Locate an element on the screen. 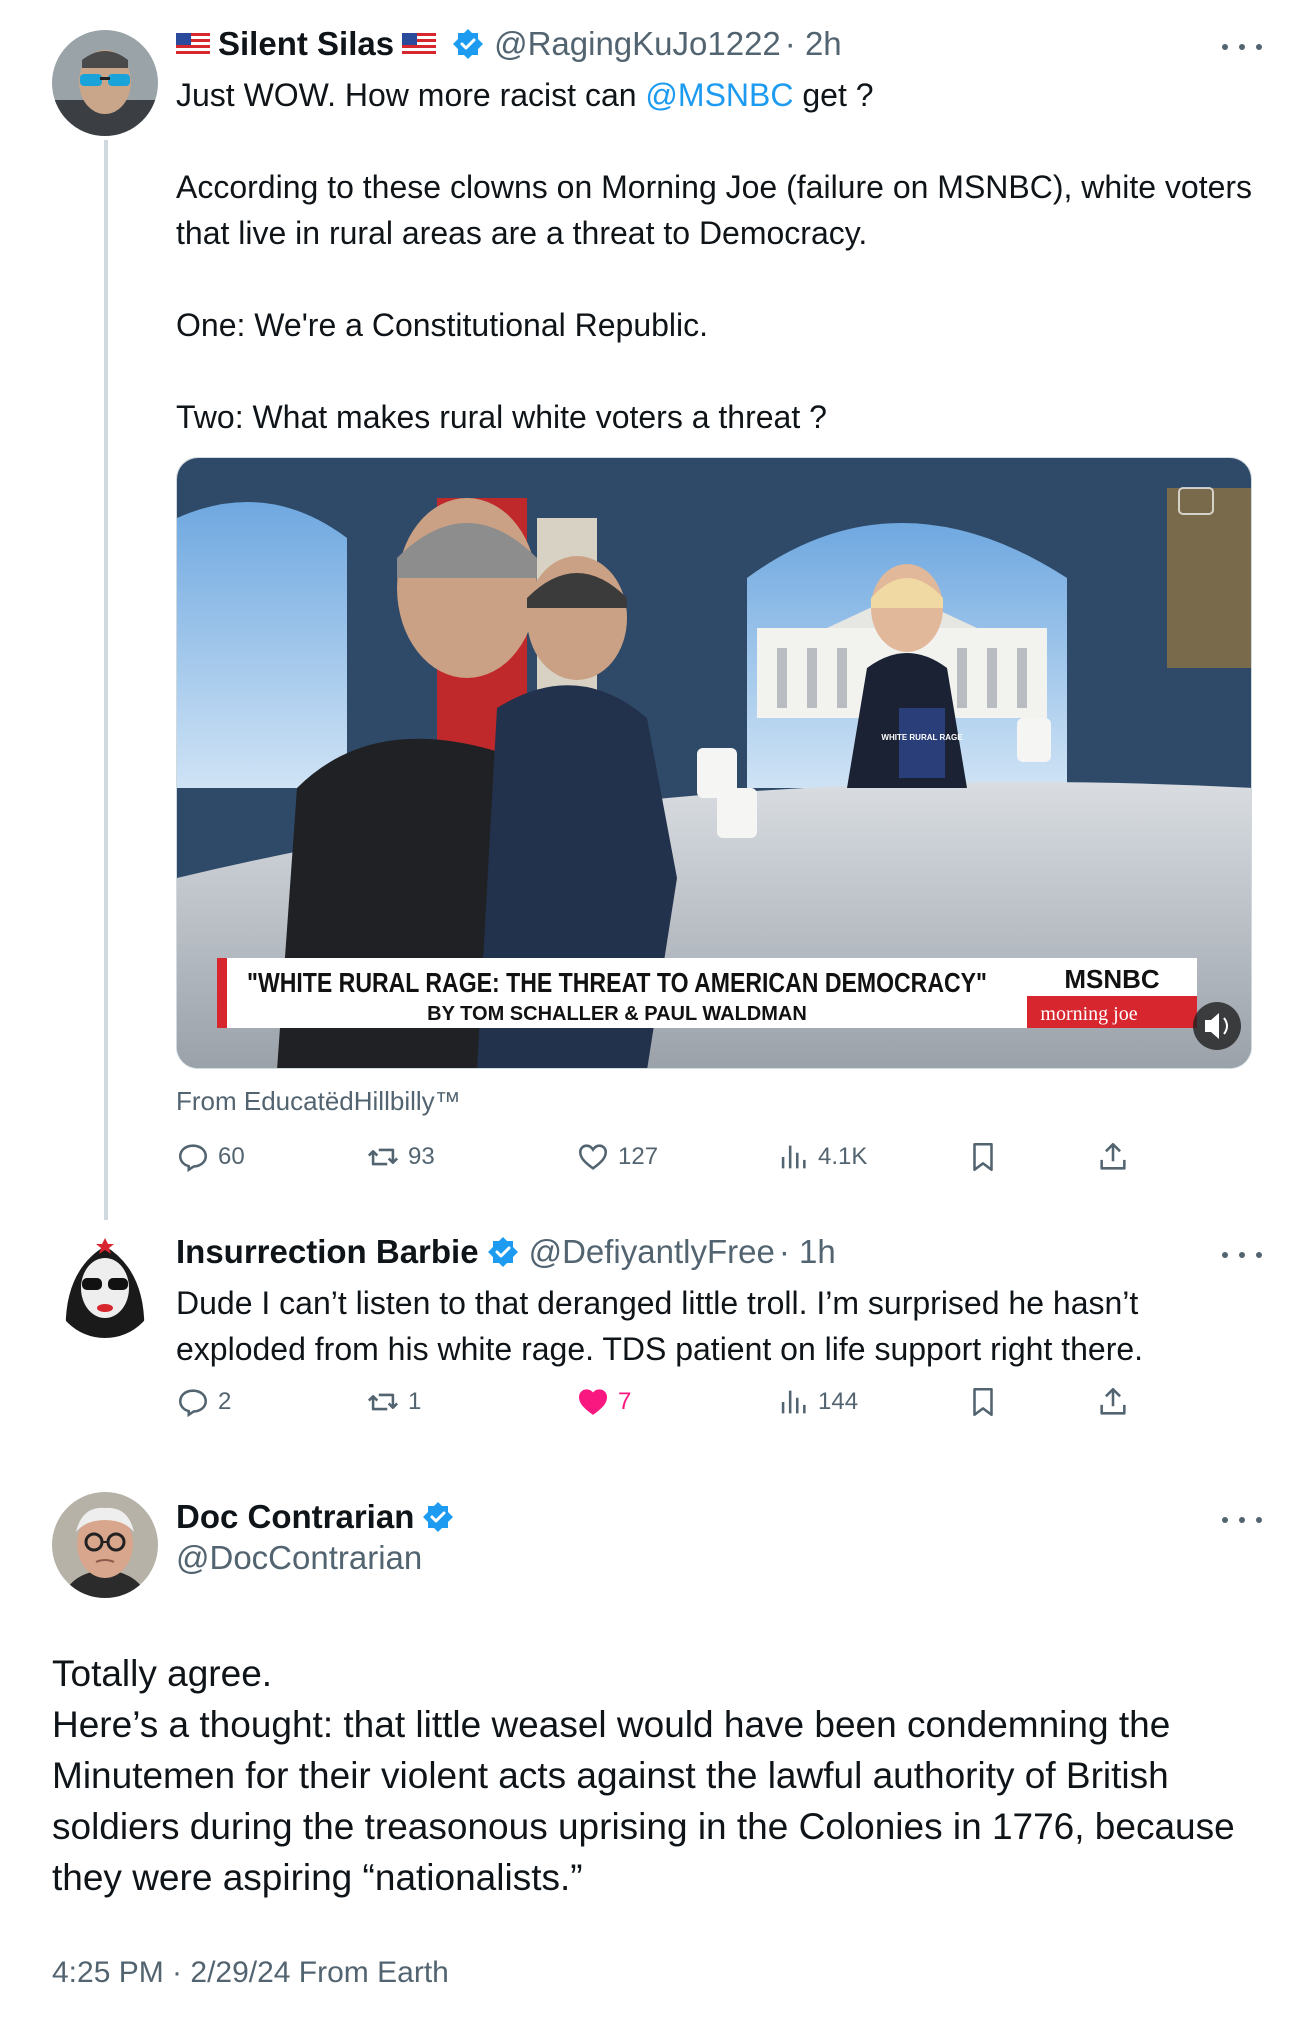 The height and width of the screenshot is (2035, 1315). book-label: WHITE RURAL RAGE is located at coordinates (922, 737).